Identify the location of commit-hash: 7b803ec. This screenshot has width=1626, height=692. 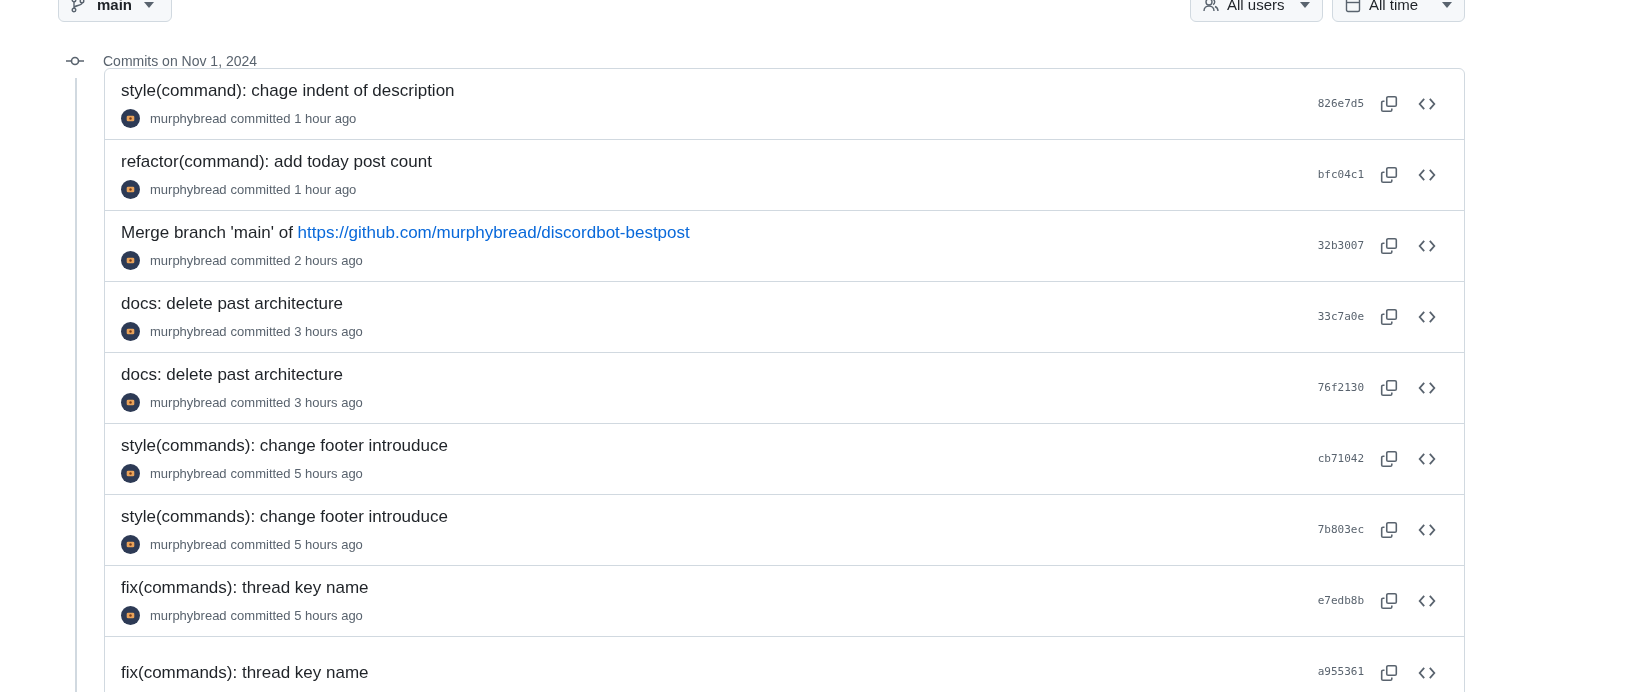
(1340, 530).